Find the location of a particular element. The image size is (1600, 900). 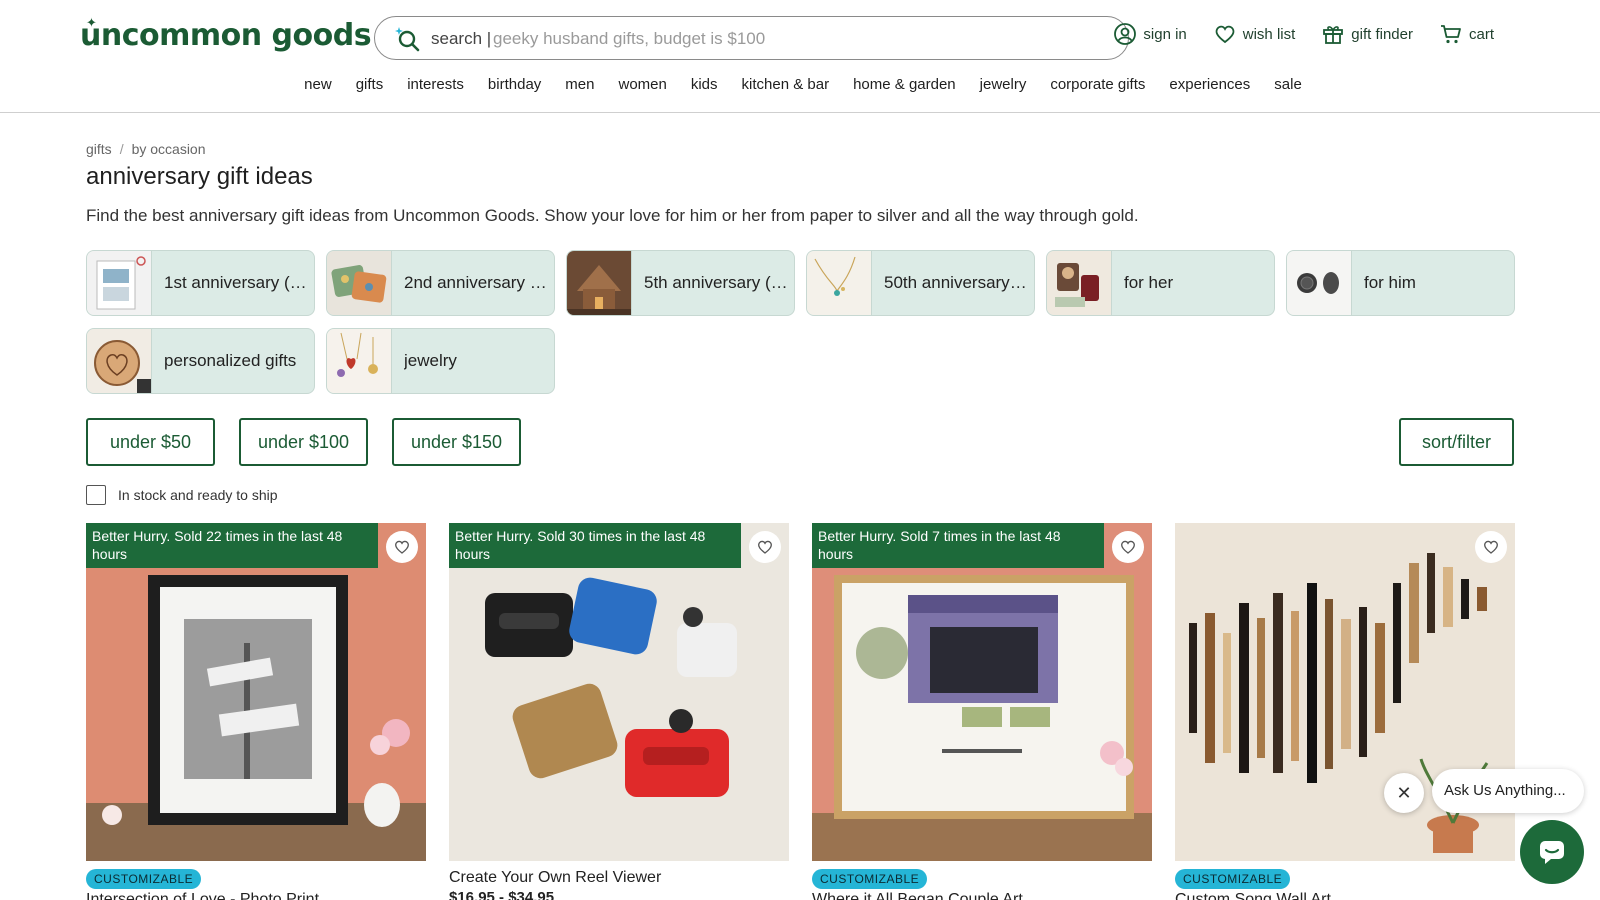

chat-icon is located at coordinates (1552, 852).